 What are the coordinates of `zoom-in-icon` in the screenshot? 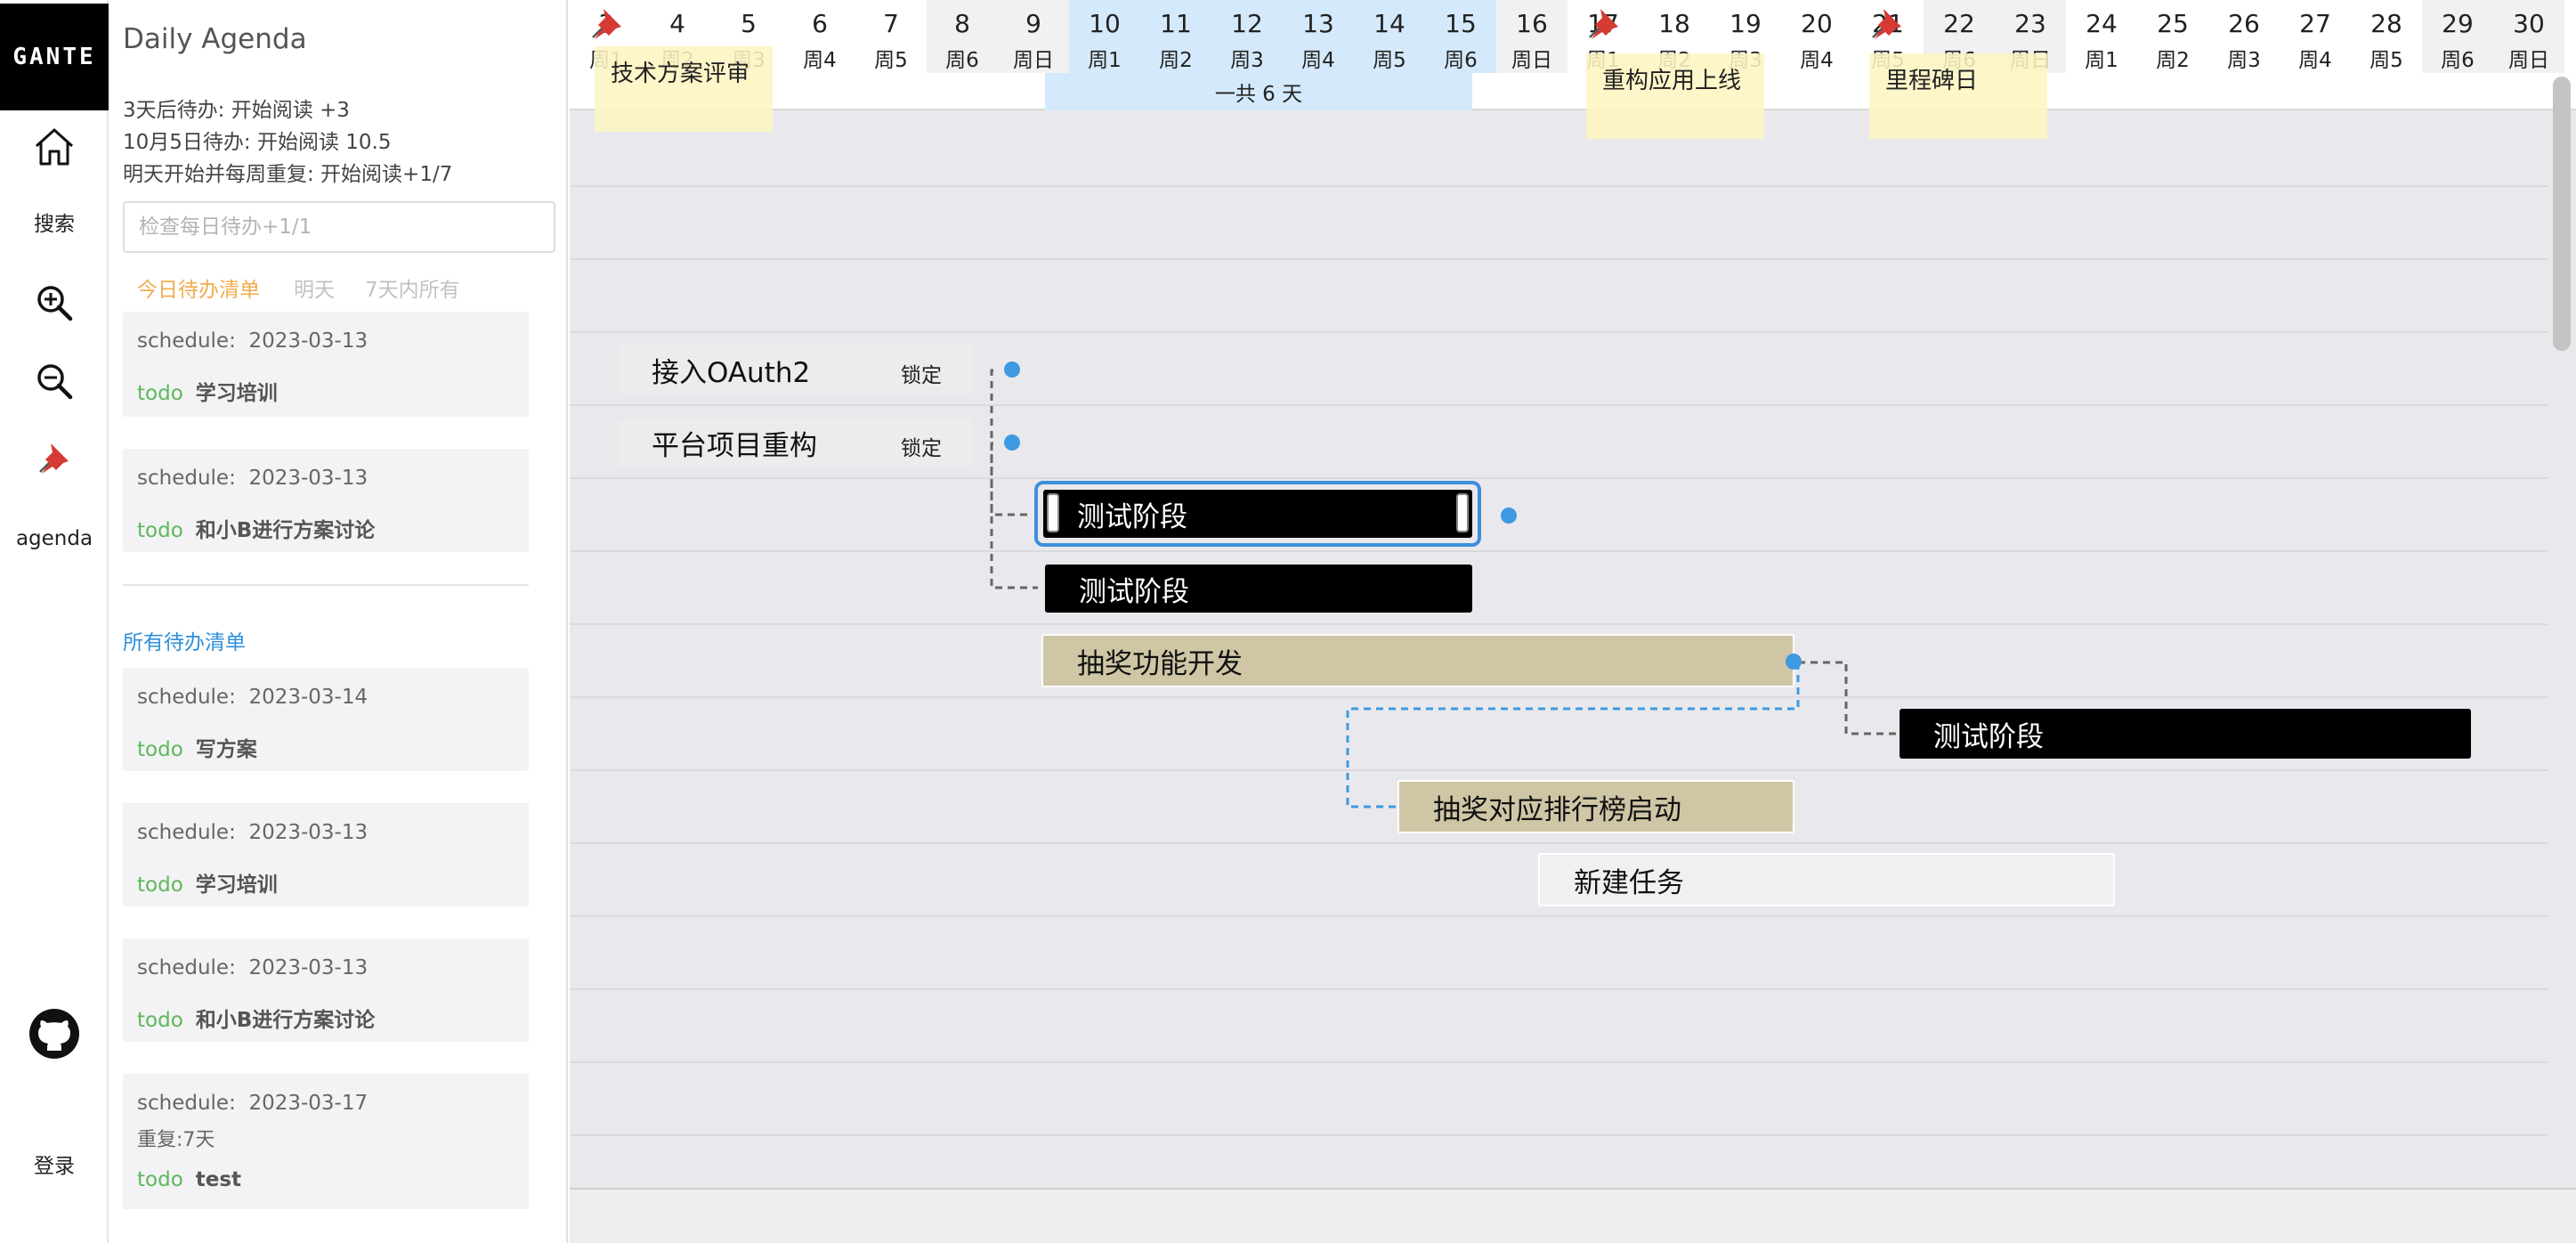 It's located at (55, 302).